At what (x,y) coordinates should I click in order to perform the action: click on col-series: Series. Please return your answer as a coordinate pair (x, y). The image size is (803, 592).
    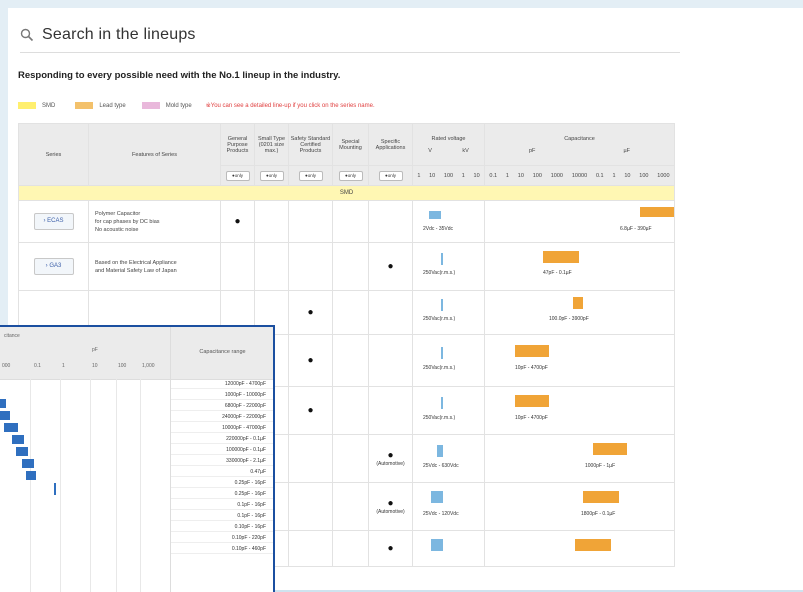
    Looking at the image, I should click on (53, 154).